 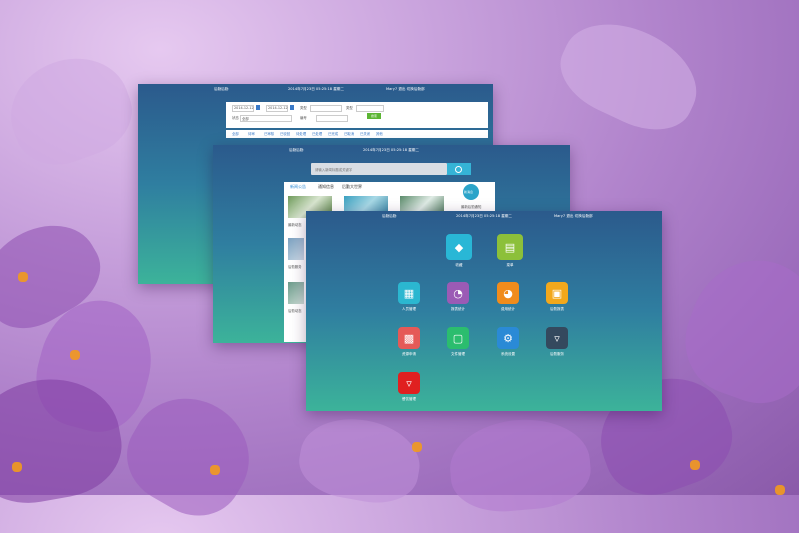 What do you see at coordinates (409, 399) in the screenshot?
I see `app-label: 餐饮管理` at bounding box center [409, 399].